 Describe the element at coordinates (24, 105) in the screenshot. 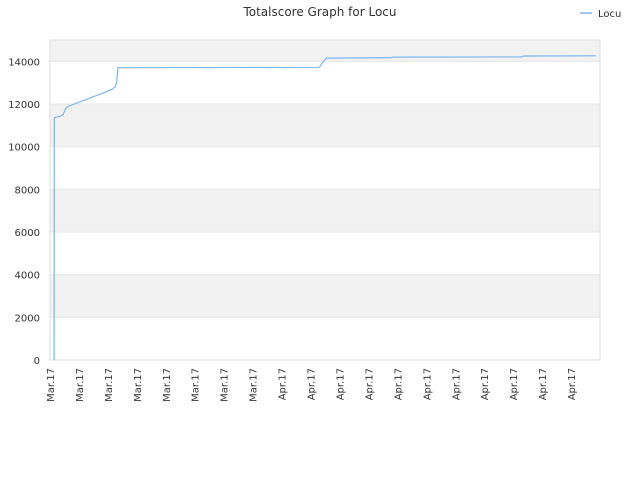

I see `y-tick-label: 12000` at that location.